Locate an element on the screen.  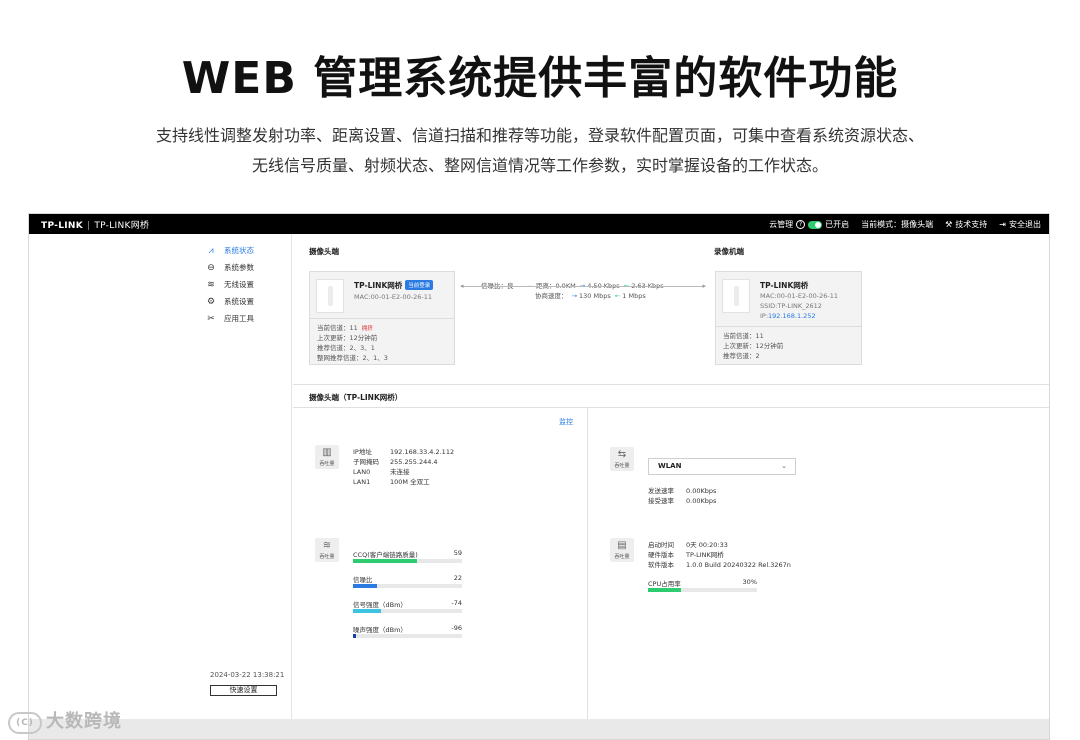
send-rate-row: 发送速率 0.00Kbps is located at coordinates (682, 490).